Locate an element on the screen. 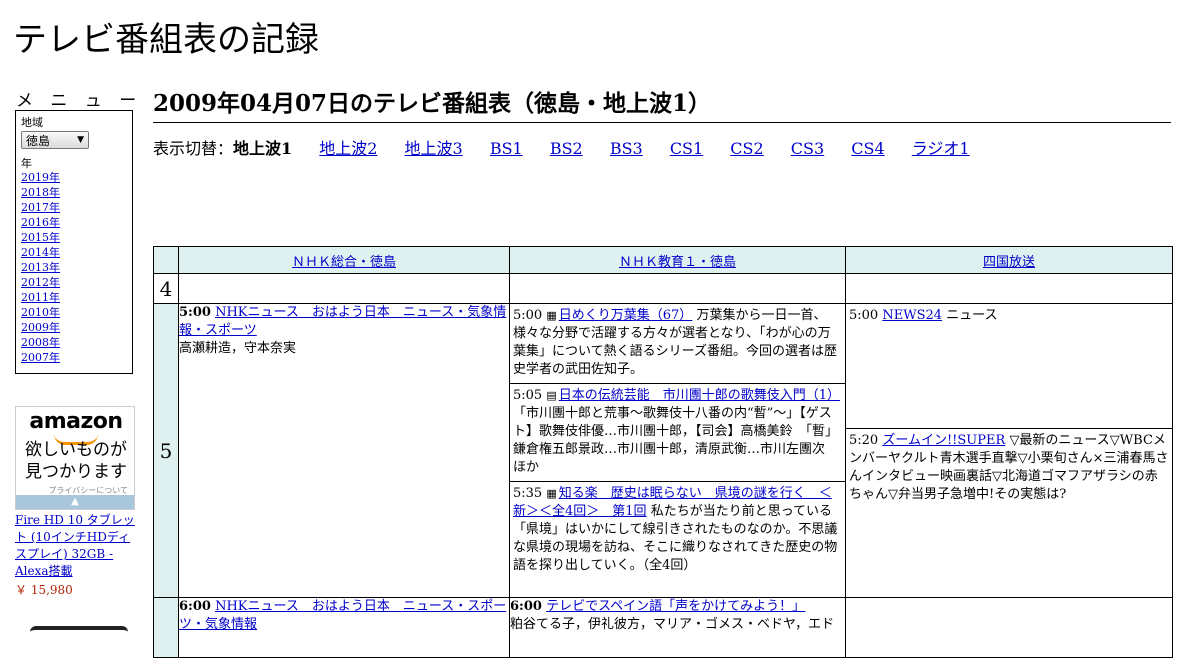 Image resolution: width=1200 pixels, height=658 pixels. year-link: 2009年 is located at coordinates (40, 327).